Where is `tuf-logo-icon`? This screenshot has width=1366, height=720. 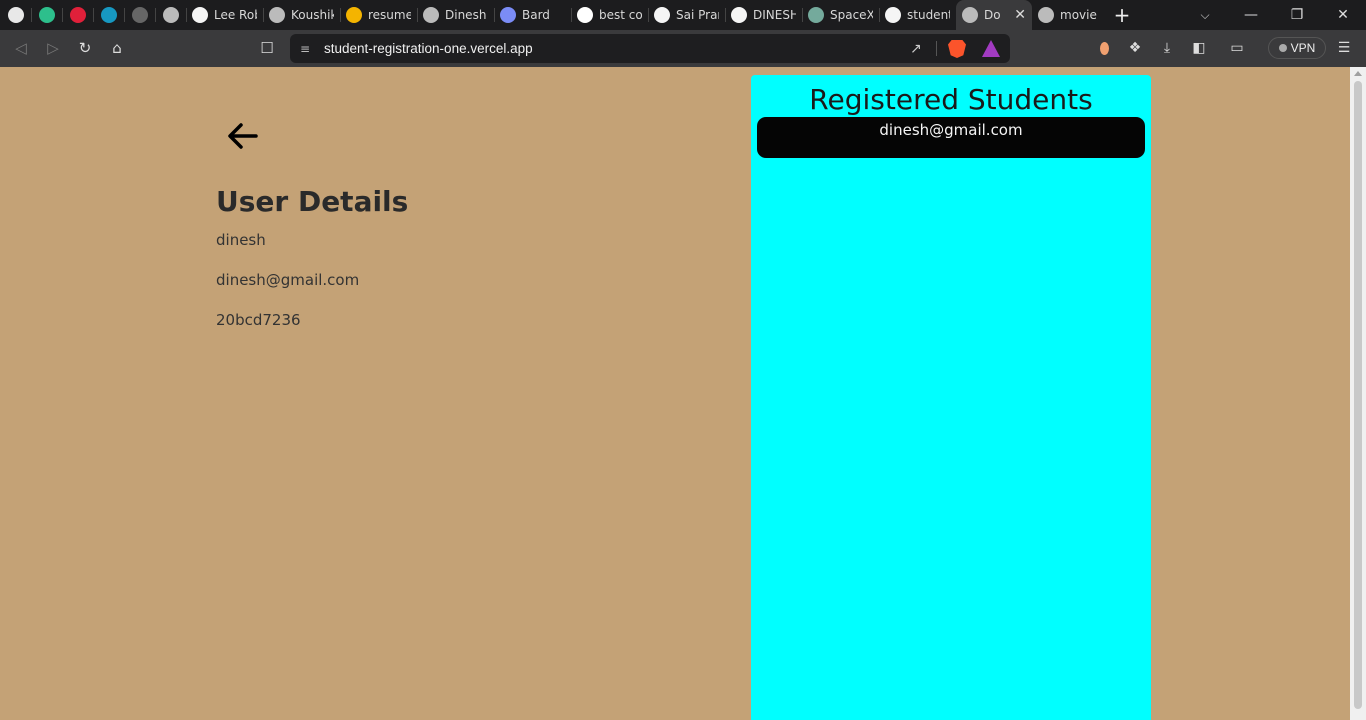 tuf-logo-icon is located at coordinates (77, 15).